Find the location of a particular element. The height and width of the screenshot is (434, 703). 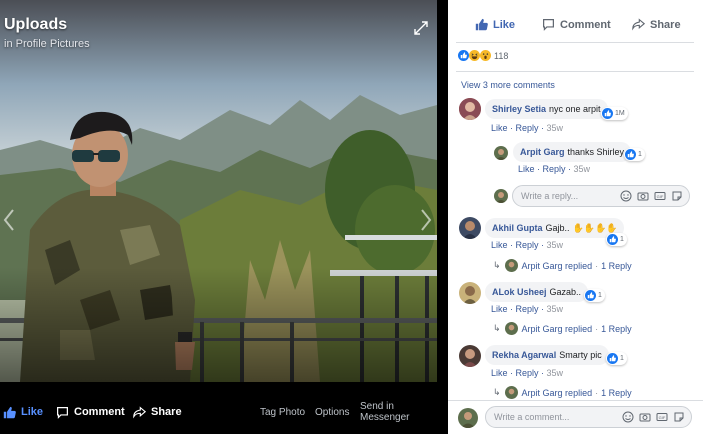

comment-text: Gajb.. is located at coordinates (557, 228).